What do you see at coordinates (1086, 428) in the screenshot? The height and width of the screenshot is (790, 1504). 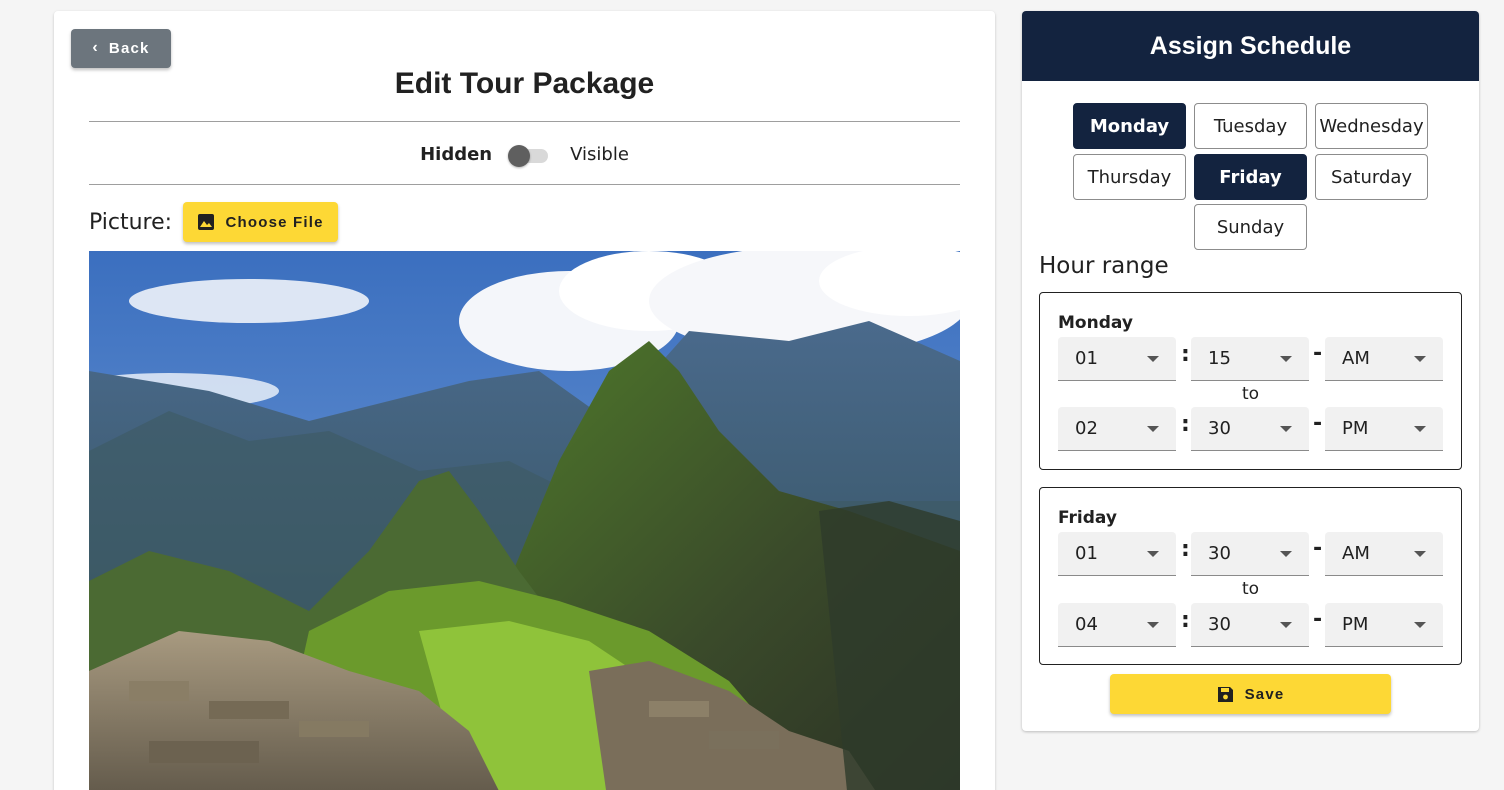 I see `end-hour-value: 02` at bounding box center [1086, 428].